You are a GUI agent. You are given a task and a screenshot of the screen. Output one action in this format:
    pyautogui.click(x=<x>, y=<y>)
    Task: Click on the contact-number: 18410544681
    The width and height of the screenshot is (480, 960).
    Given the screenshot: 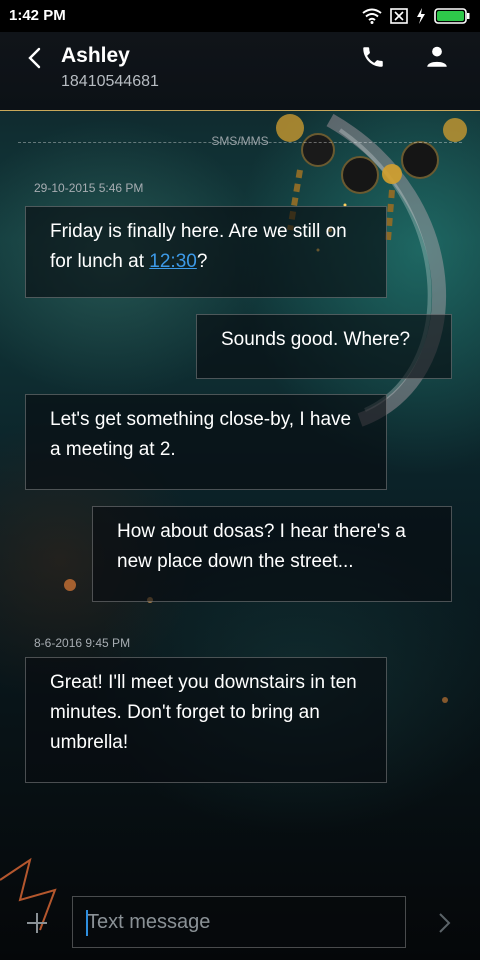 What is the action you would take?
    pyautogui.click(x=110, y=81)
    